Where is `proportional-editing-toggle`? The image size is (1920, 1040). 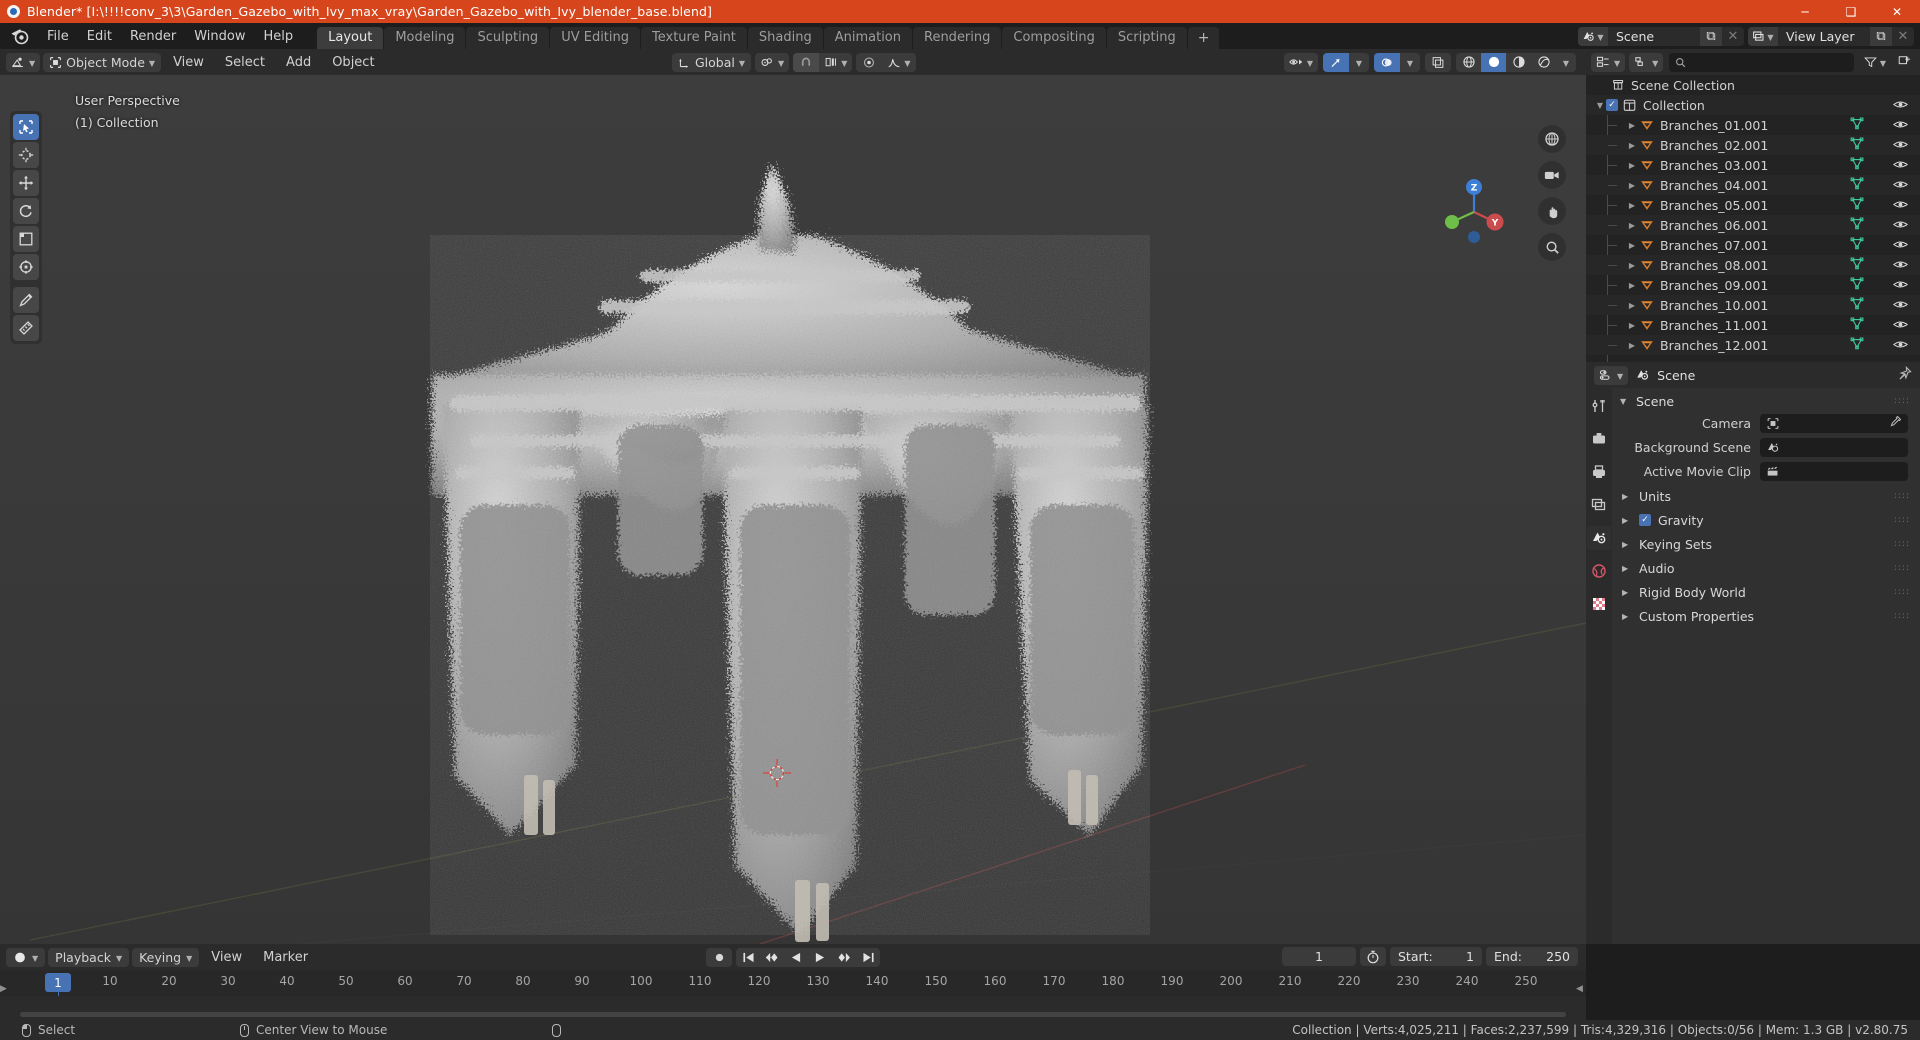 proportional-editing-toggle is located at coordinates (869, 62).